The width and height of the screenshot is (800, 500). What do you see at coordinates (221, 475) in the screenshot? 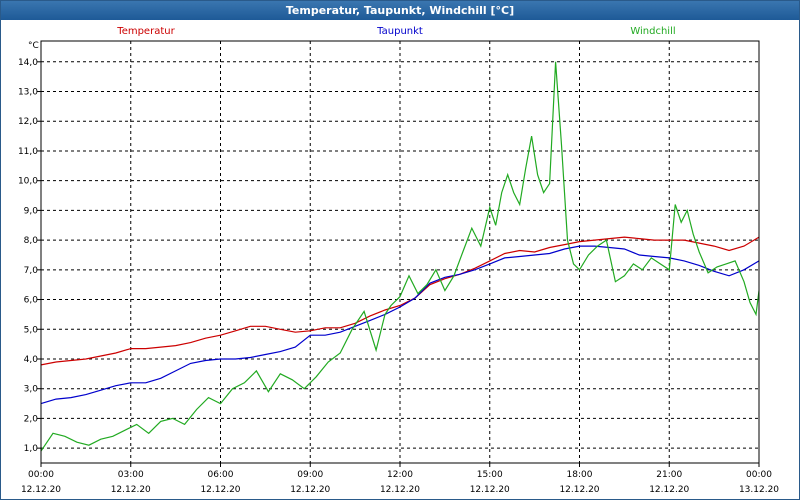
I see `x-tick-time-label: 06:00` at bounding box center [221, 475].